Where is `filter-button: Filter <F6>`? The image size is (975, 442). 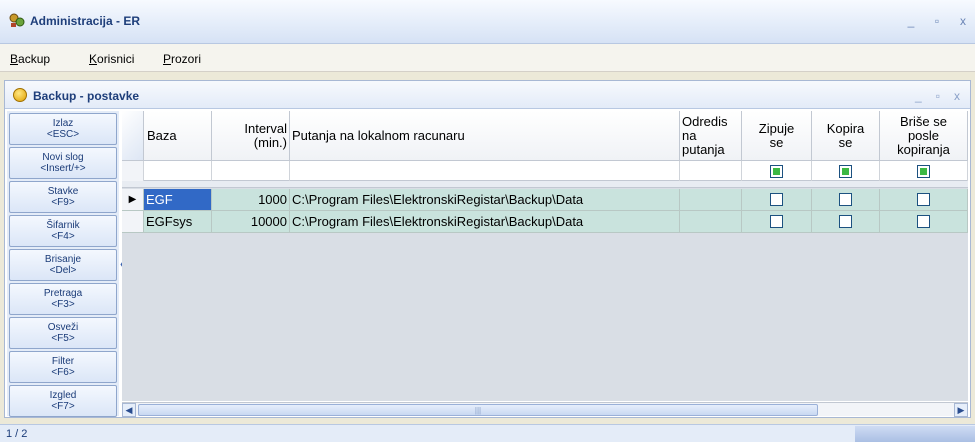 filter-button: Filter <F6> is located at coordinates (63, 367).